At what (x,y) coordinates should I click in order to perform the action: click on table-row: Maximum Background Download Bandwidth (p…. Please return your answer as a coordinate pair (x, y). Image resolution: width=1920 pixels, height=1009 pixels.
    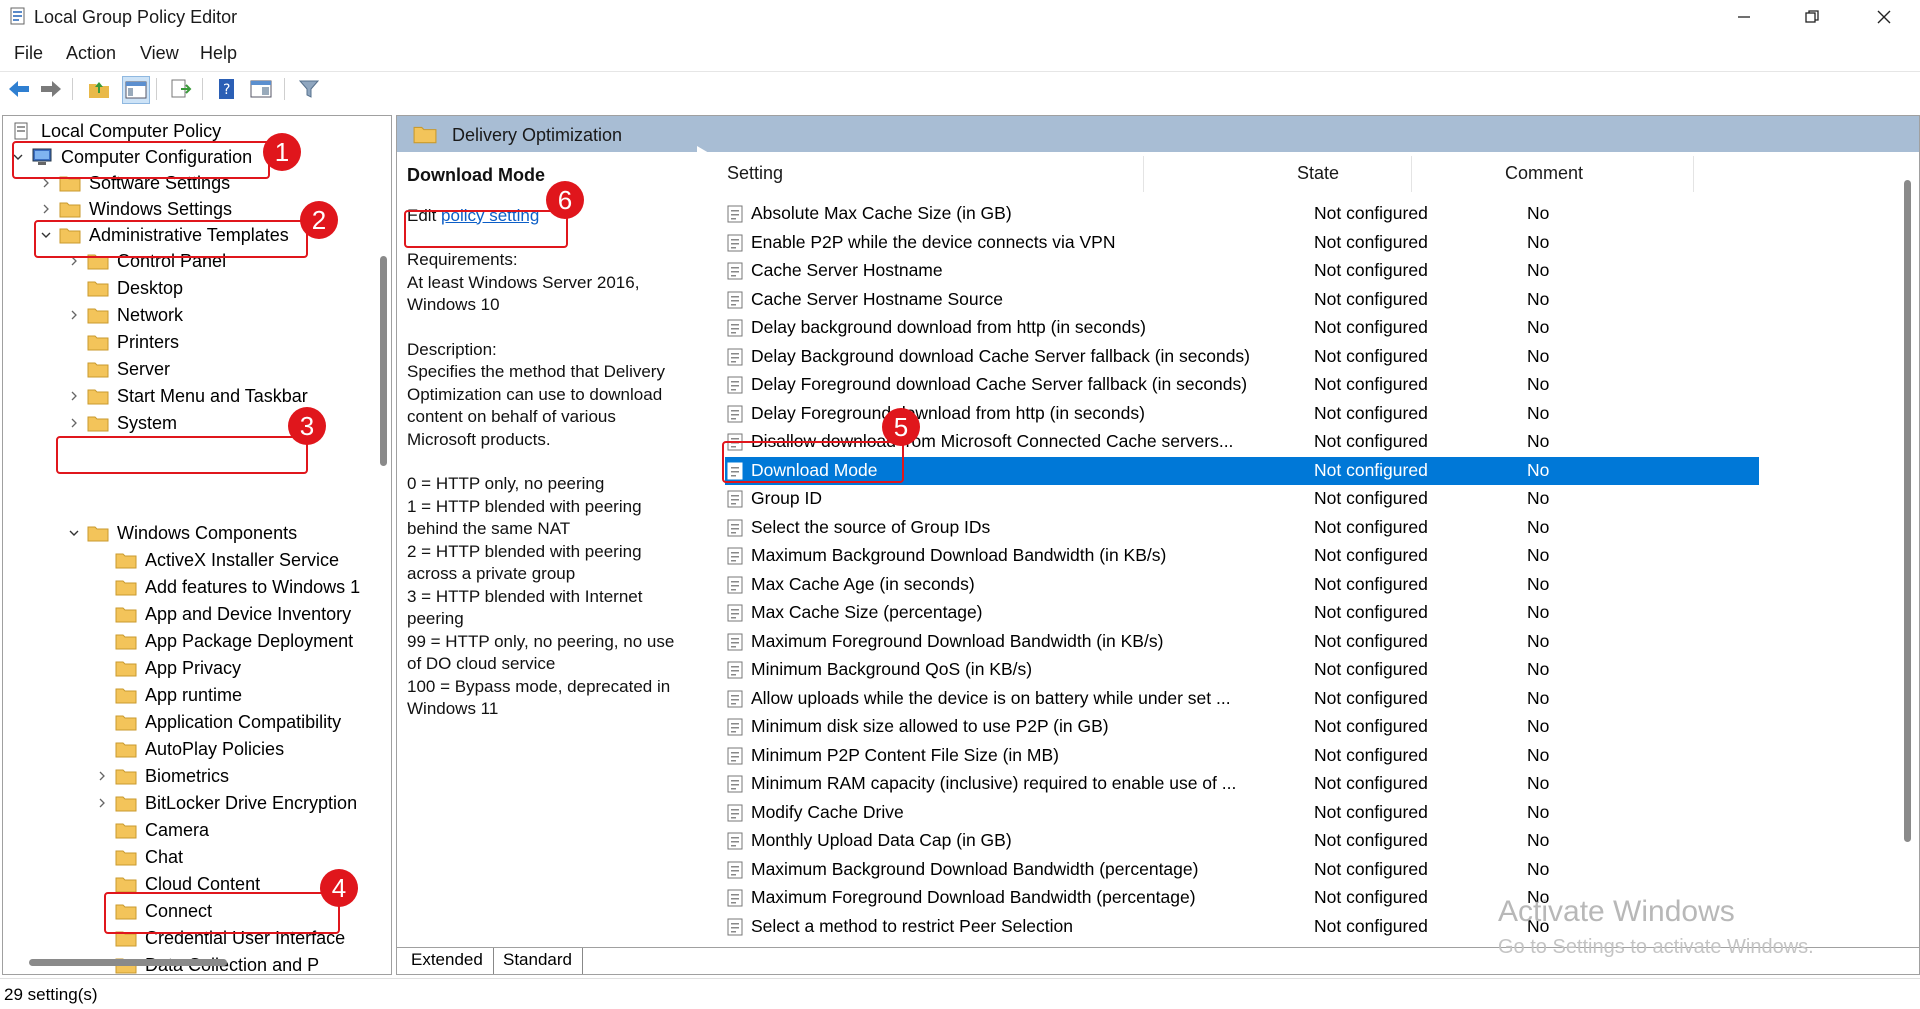
    Looking at the image, I should click on (1242, 870).